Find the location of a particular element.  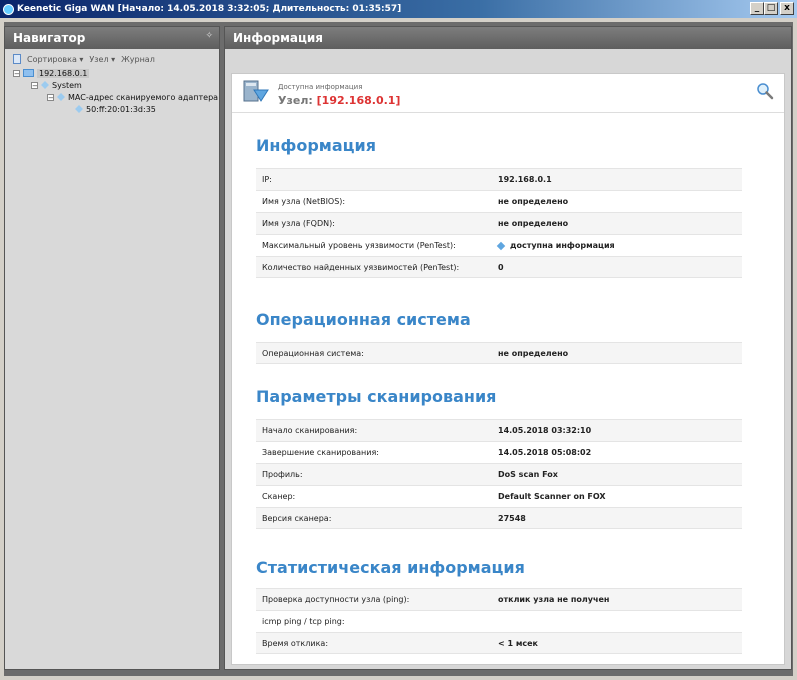

document-icon is located at coordinates (17, 59).